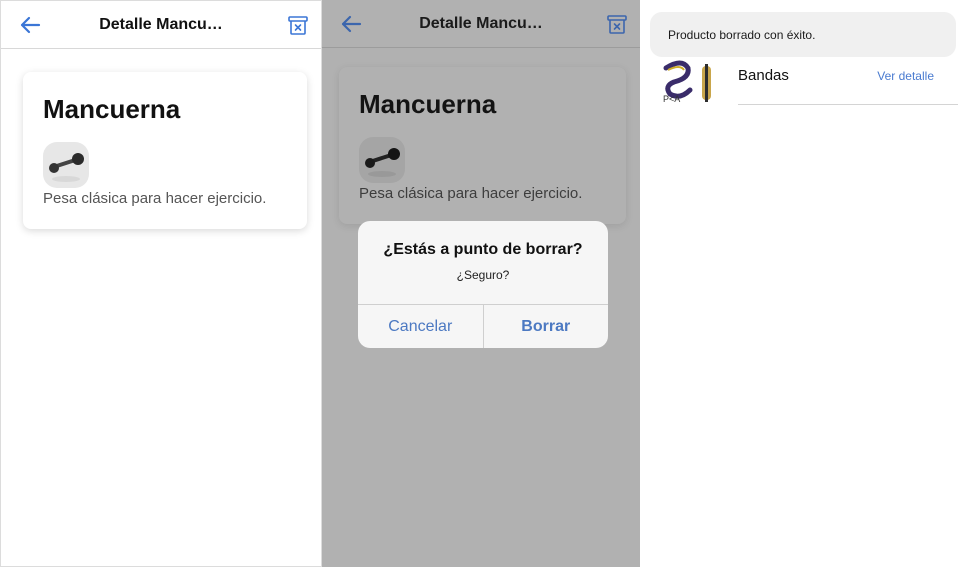  What do you see at coordinates (905, 76) in the screenshot?
I see `view-detail-link: Ver detalle` at bounding box center [905, 76].